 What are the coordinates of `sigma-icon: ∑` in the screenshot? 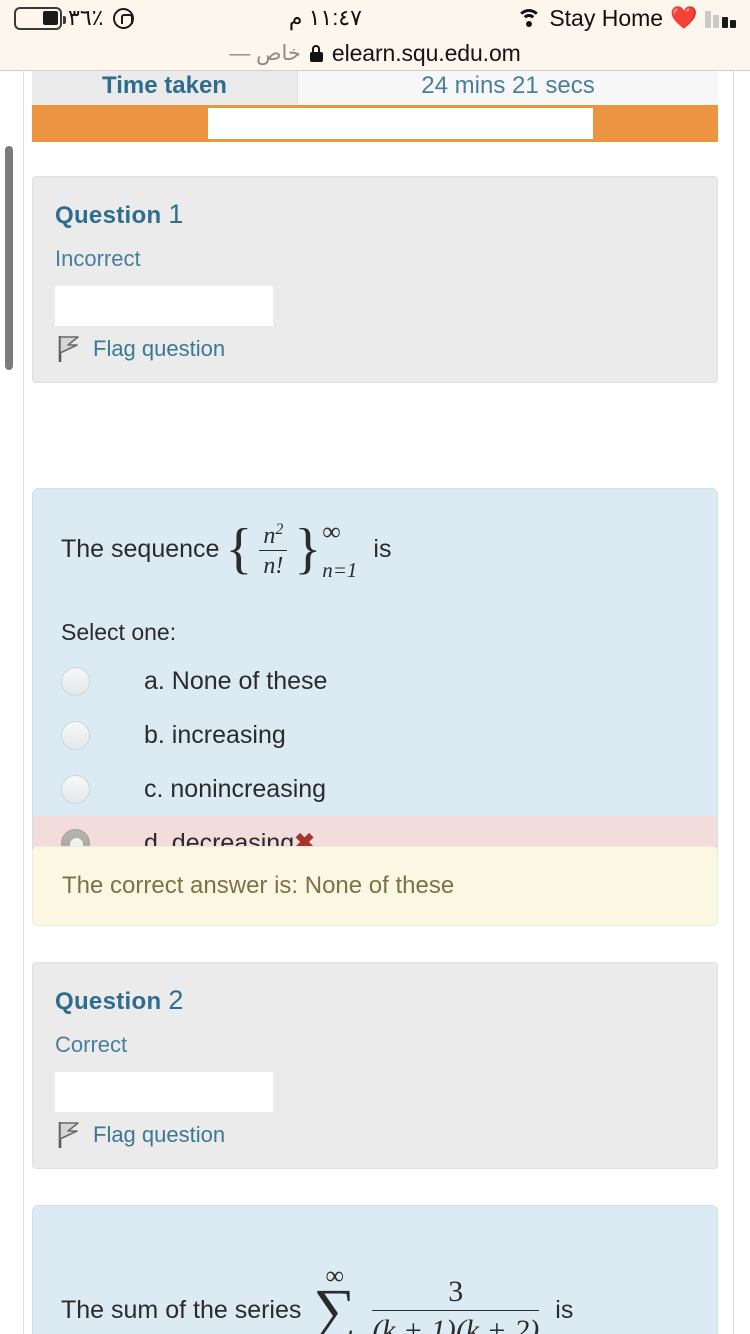 It's located at (335, 1305).